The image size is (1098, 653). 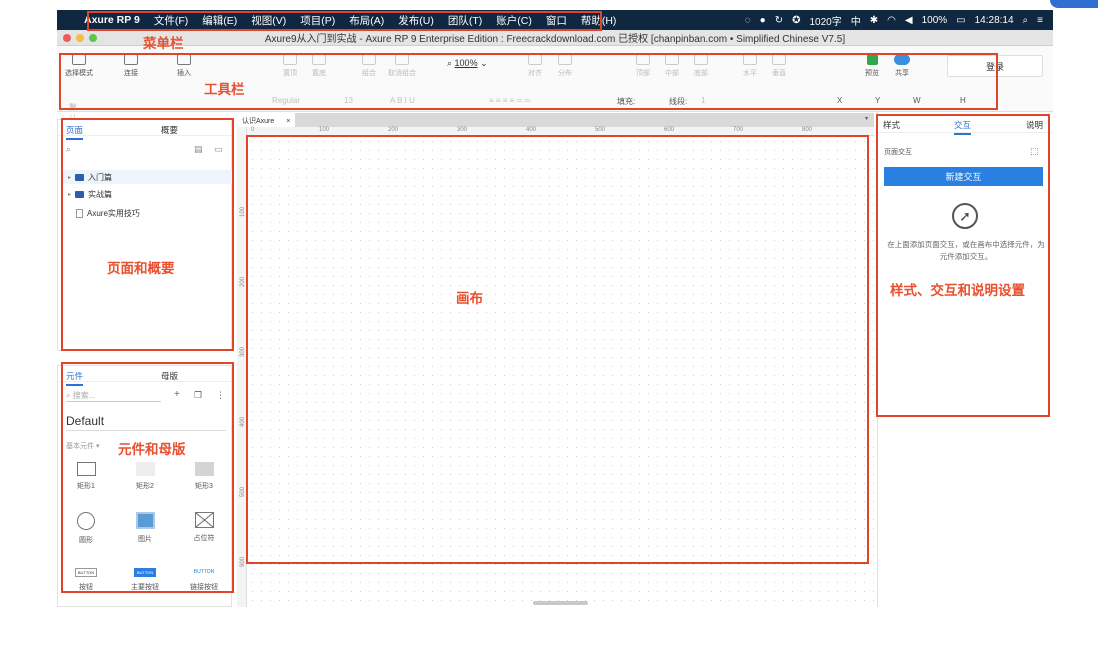 I want to click on wifi-icon: ◠, so click(x=891, y=20).